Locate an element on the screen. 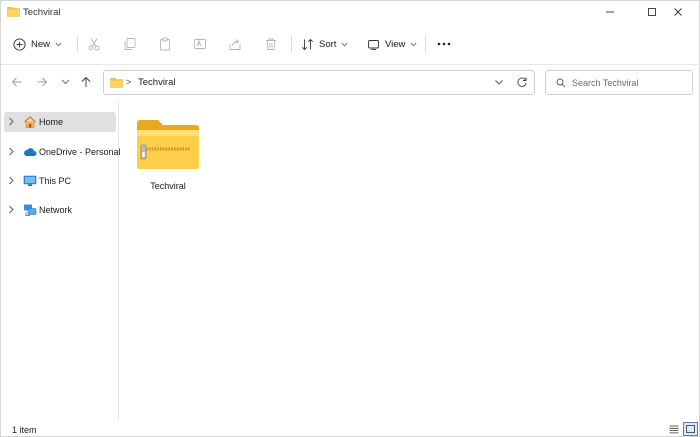 The height and width of the screenshot is (437, 700). window-title: Techviral is located at coordinates (42, 12).